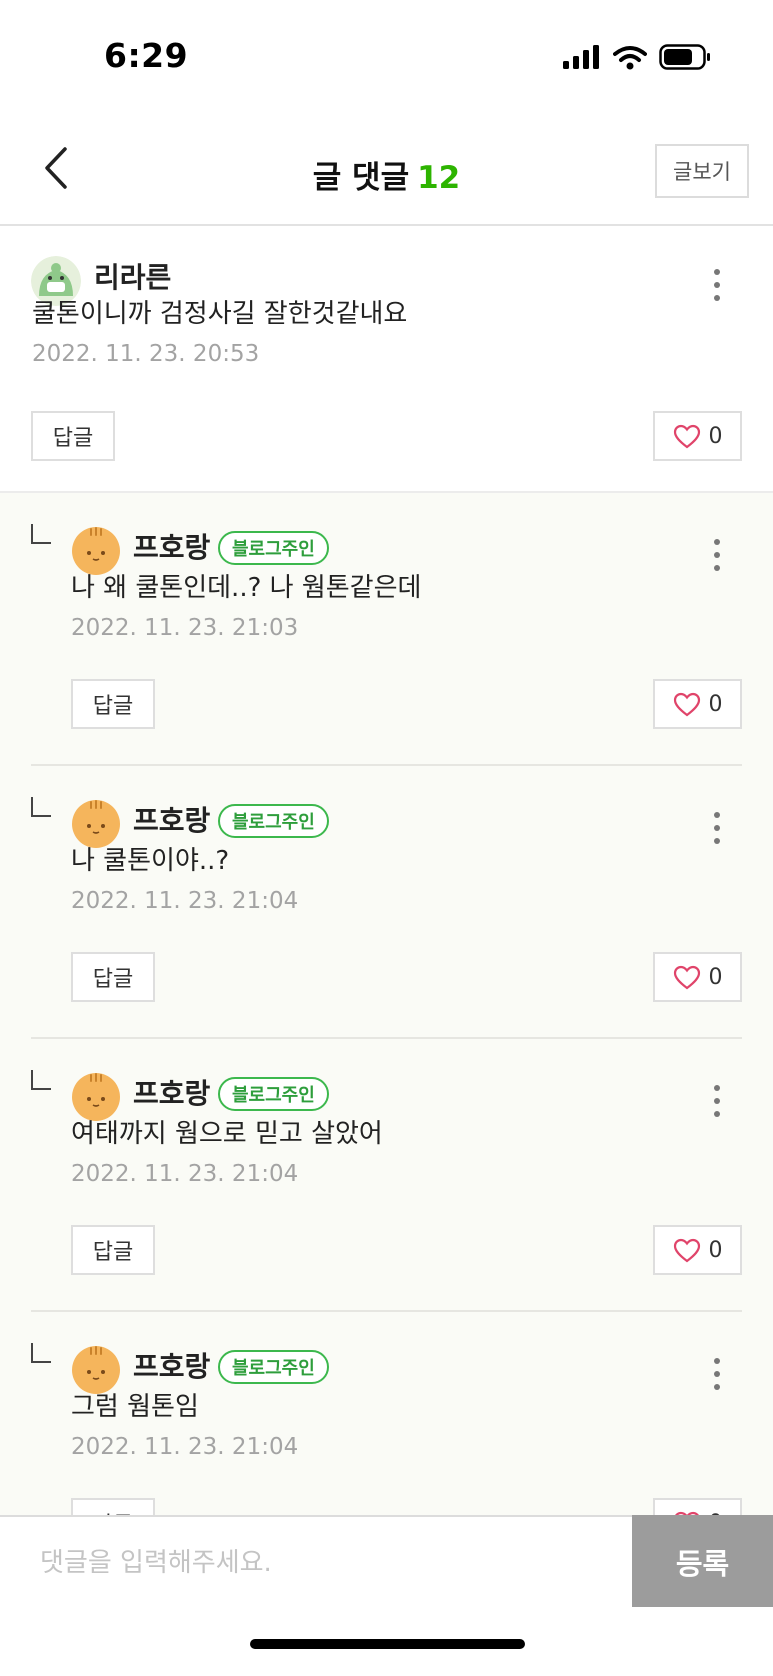 The image size is (773, 1676). I want to click on status-time: 6:29, so click(146, 55).